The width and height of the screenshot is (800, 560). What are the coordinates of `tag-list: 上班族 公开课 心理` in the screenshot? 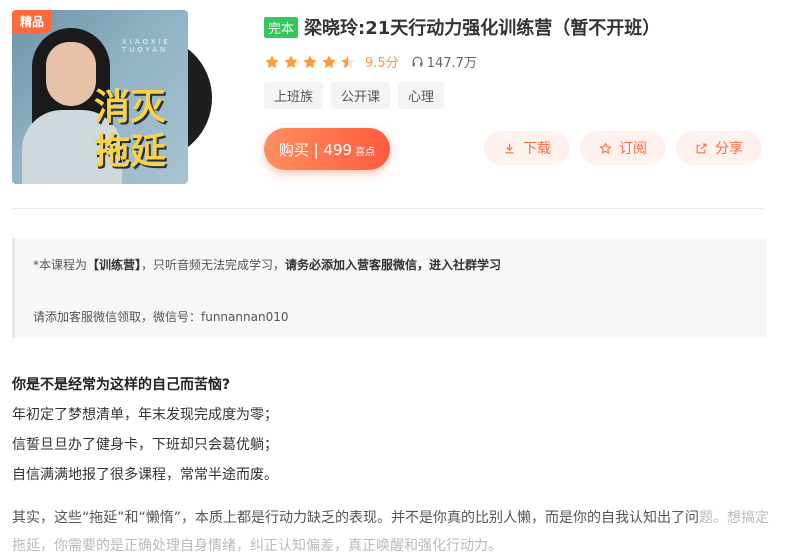 It's located at (354, 95).